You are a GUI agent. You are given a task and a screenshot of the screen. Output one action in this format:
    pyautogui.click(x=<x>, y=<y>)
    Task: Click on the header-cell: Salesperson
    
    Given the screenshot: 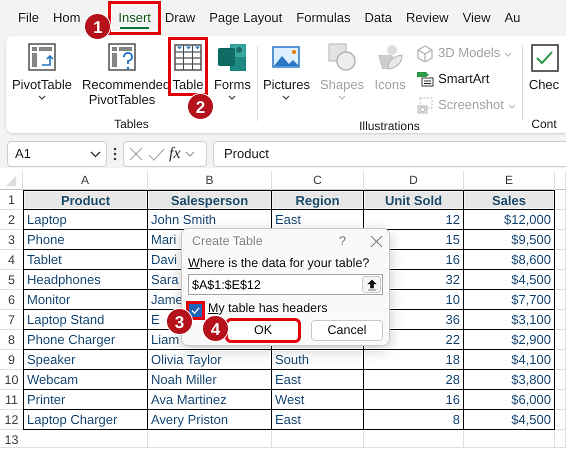 What is the action you would take?
    pyautogui.click(x=210, y=200)
    